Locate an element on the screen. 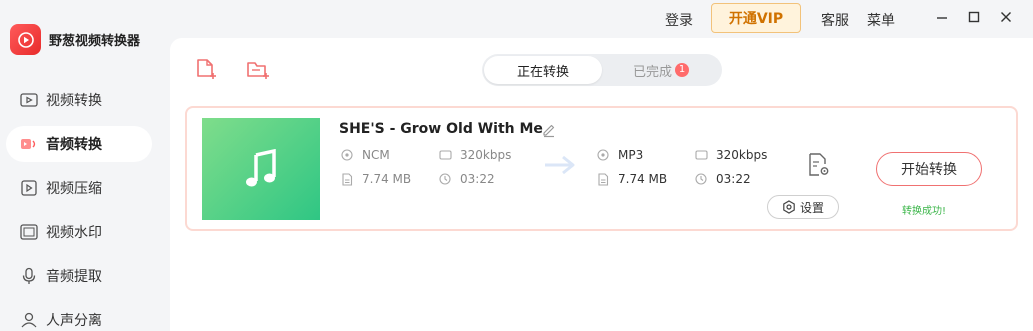 This screenshot has width=1033, height=331. add-file-icon is located at coordinates (206, 70).